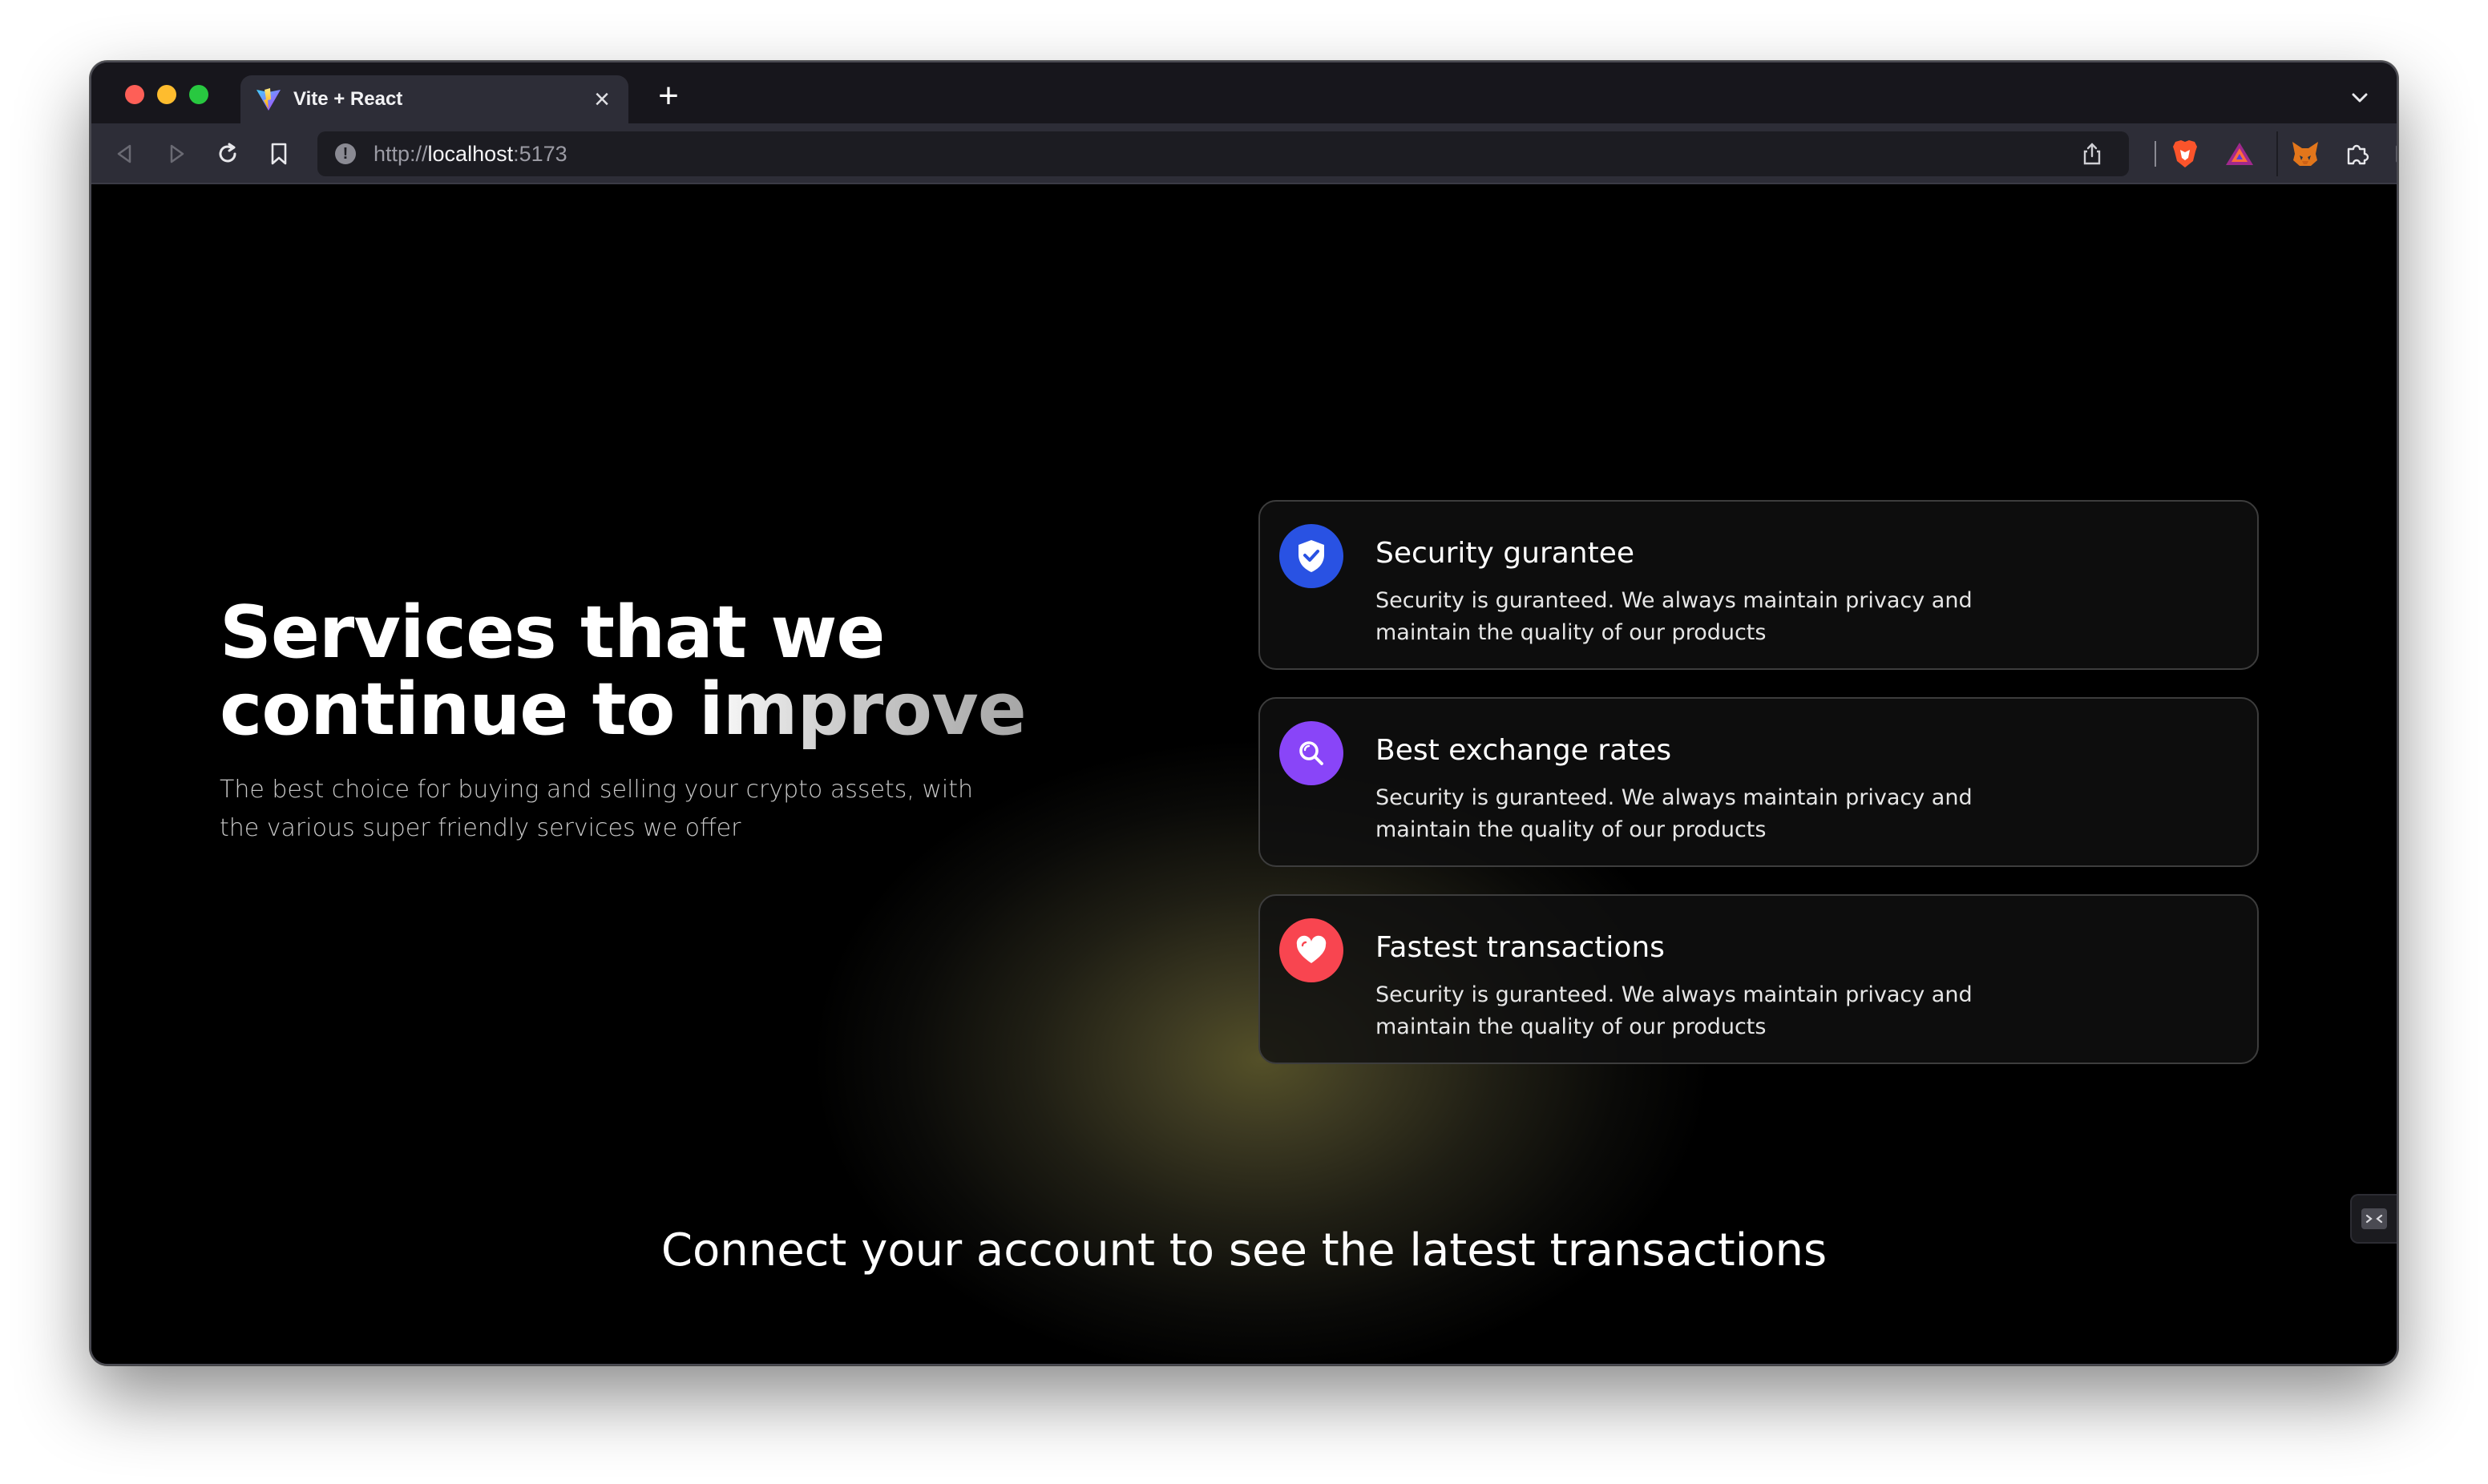 The image size is (2488, 1484). I want to click on brave-shields-button, so click(2185, 154).